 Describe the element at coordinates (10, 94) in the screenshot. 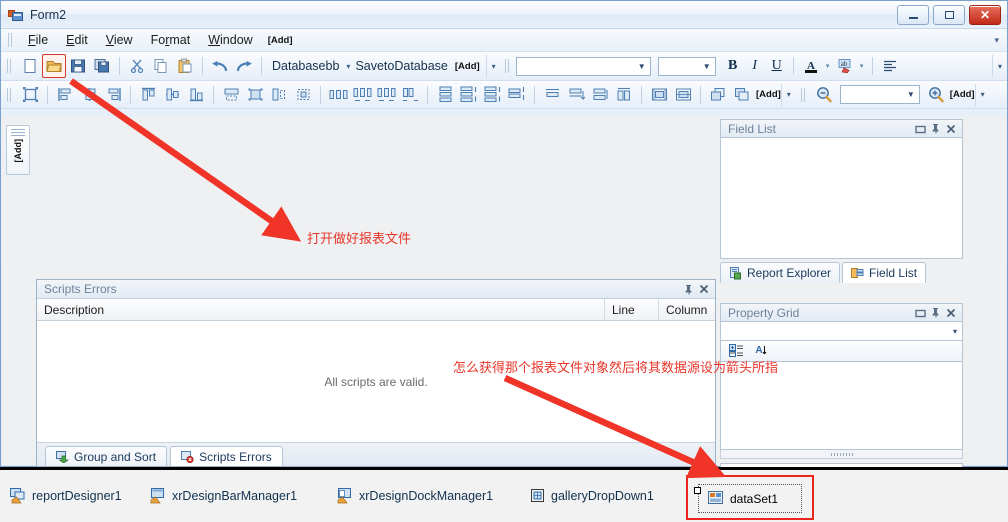

I see `toolbar-grip-layout` at that location.